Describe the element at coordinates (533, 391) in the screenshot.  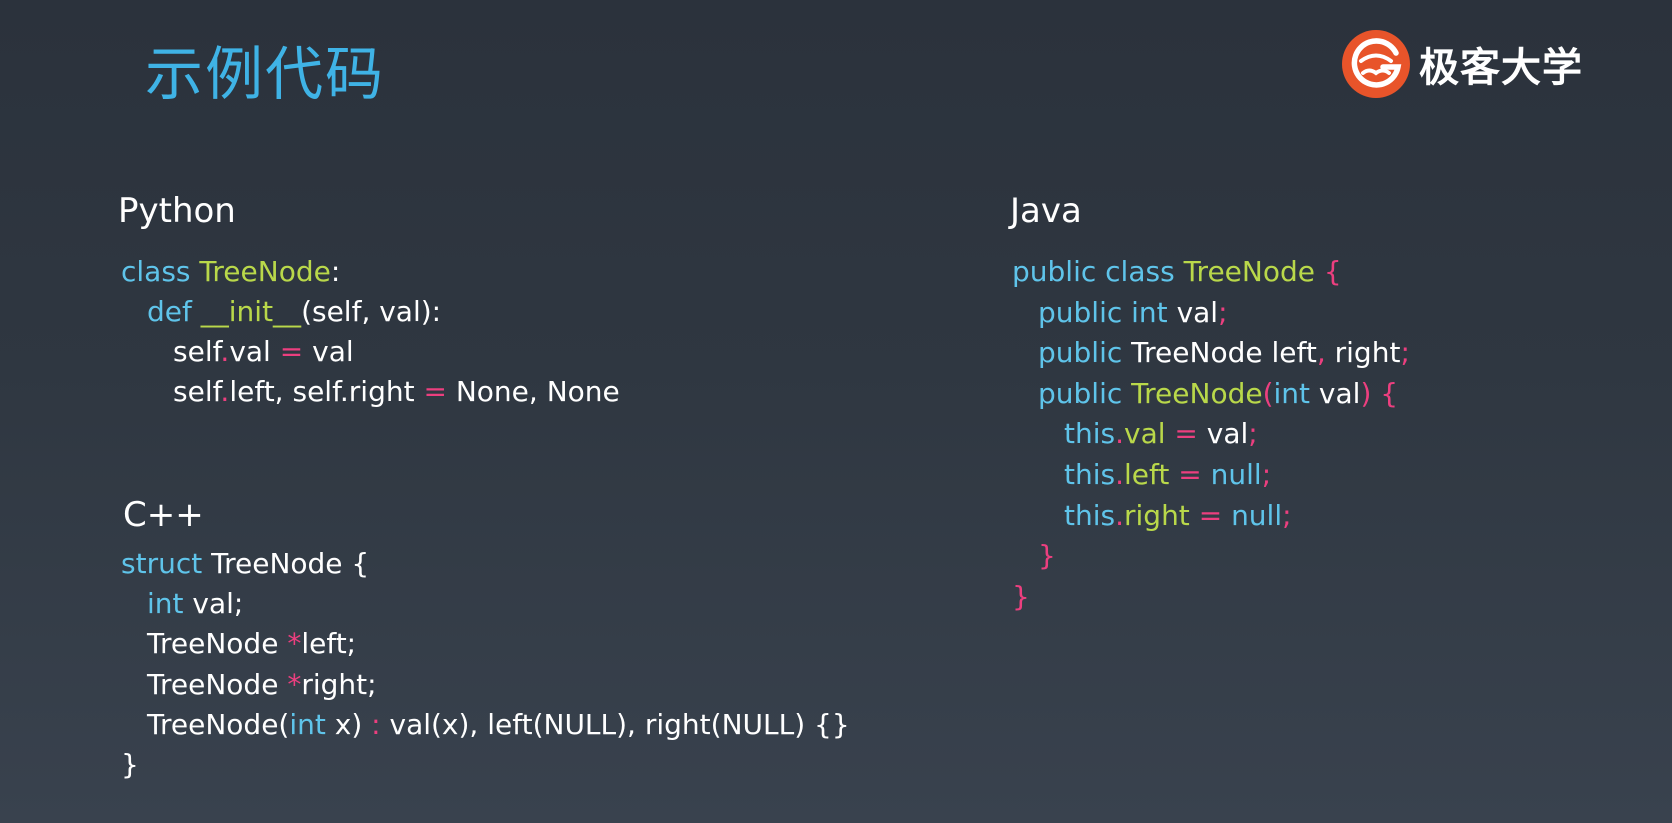
I see `code-token: None, None` at that location.